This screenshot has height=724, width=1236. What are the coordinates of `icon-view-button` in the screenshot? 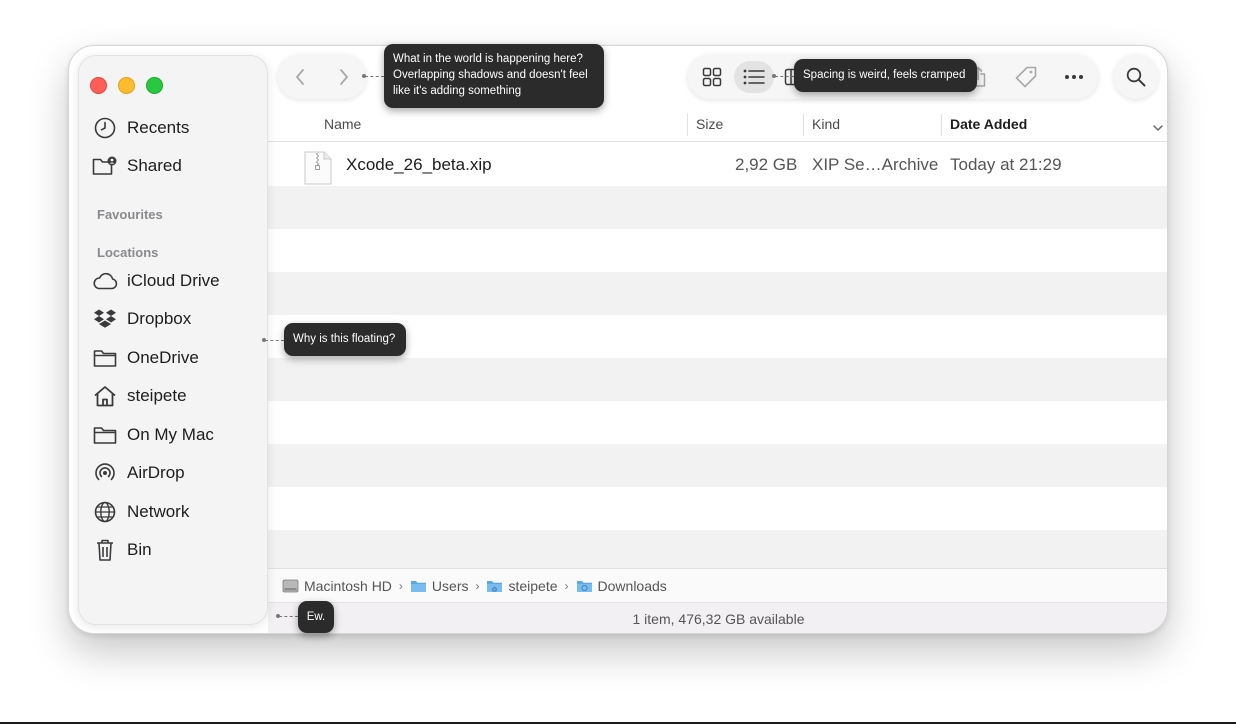 It's located at (712, 77).